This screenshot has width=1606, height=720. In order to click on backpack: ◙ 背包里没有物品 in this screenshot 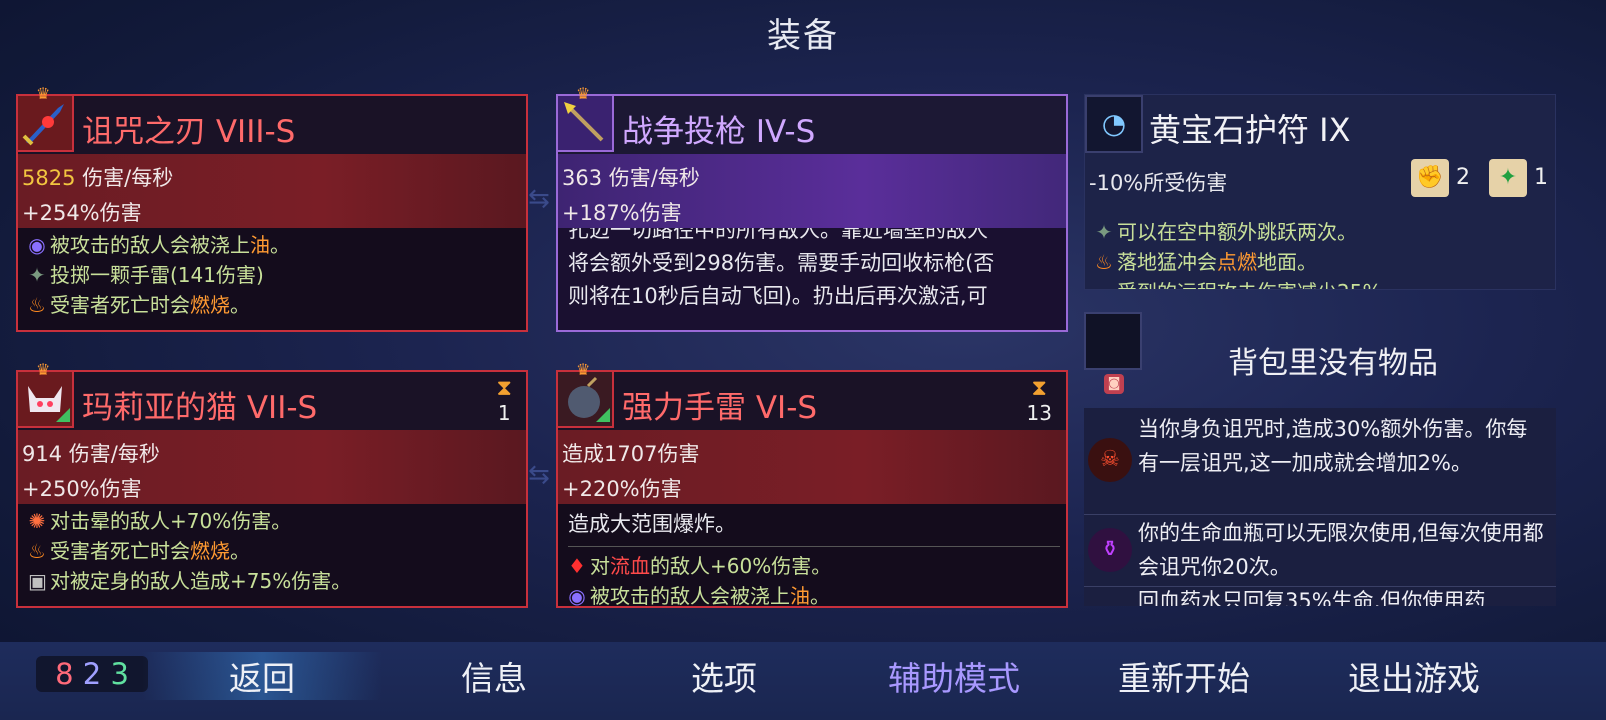, I will do `click(1320, 353)`.